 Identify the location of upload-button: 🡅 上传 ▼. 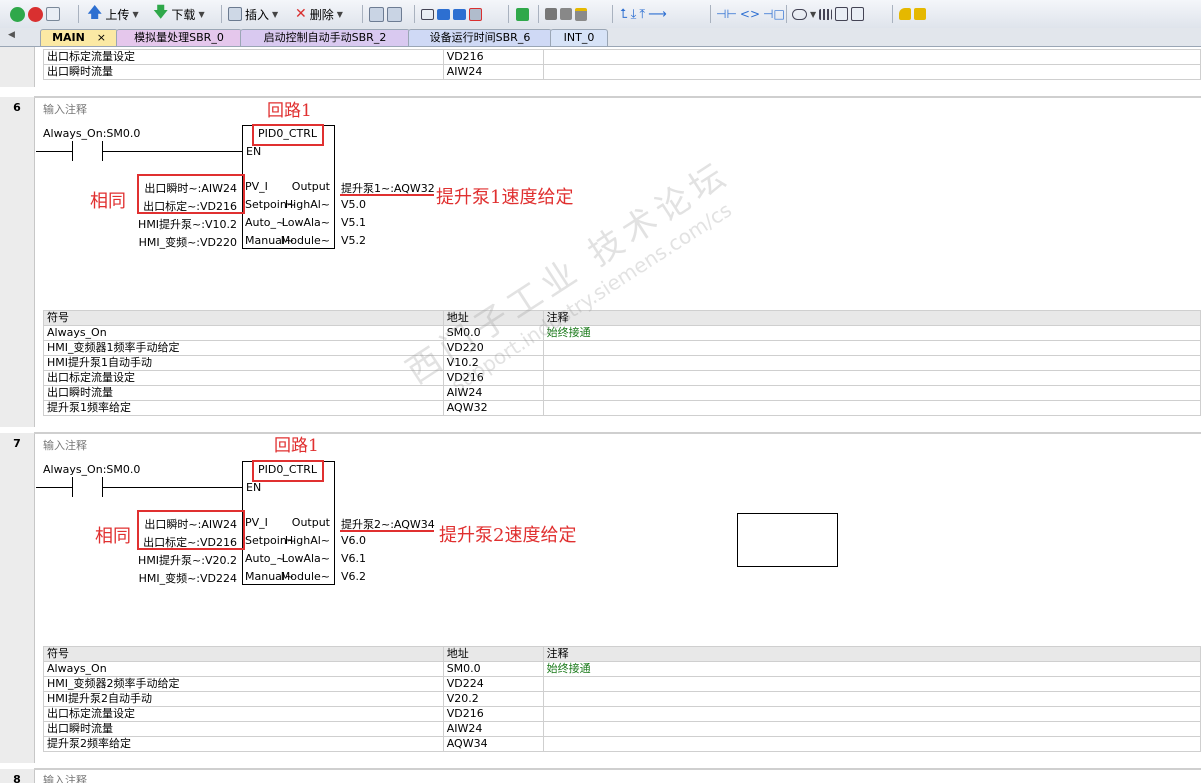
(113, 13).